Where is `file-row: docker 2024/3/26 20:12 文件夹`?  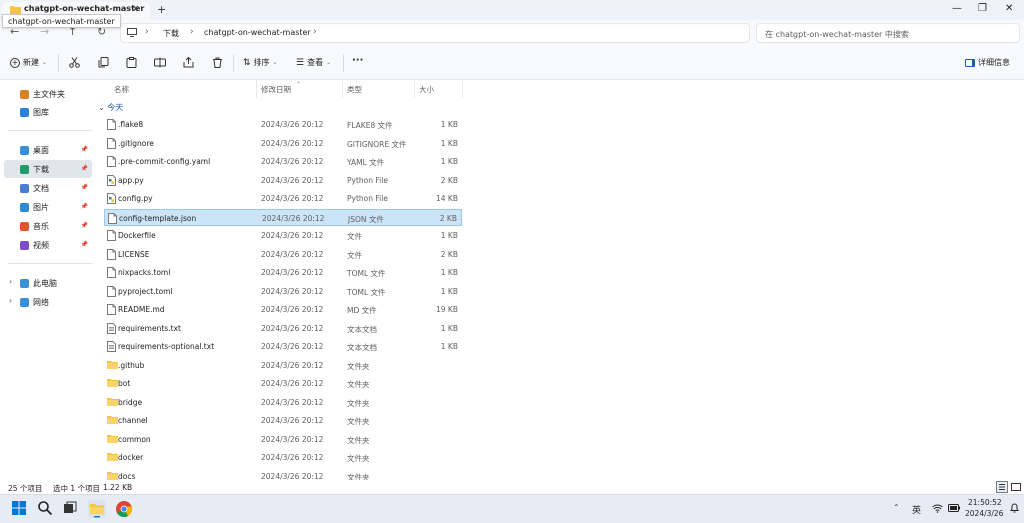 file-row: docker 2024/3/26 20:12 文件夹 is located at coordinates (283, 457).